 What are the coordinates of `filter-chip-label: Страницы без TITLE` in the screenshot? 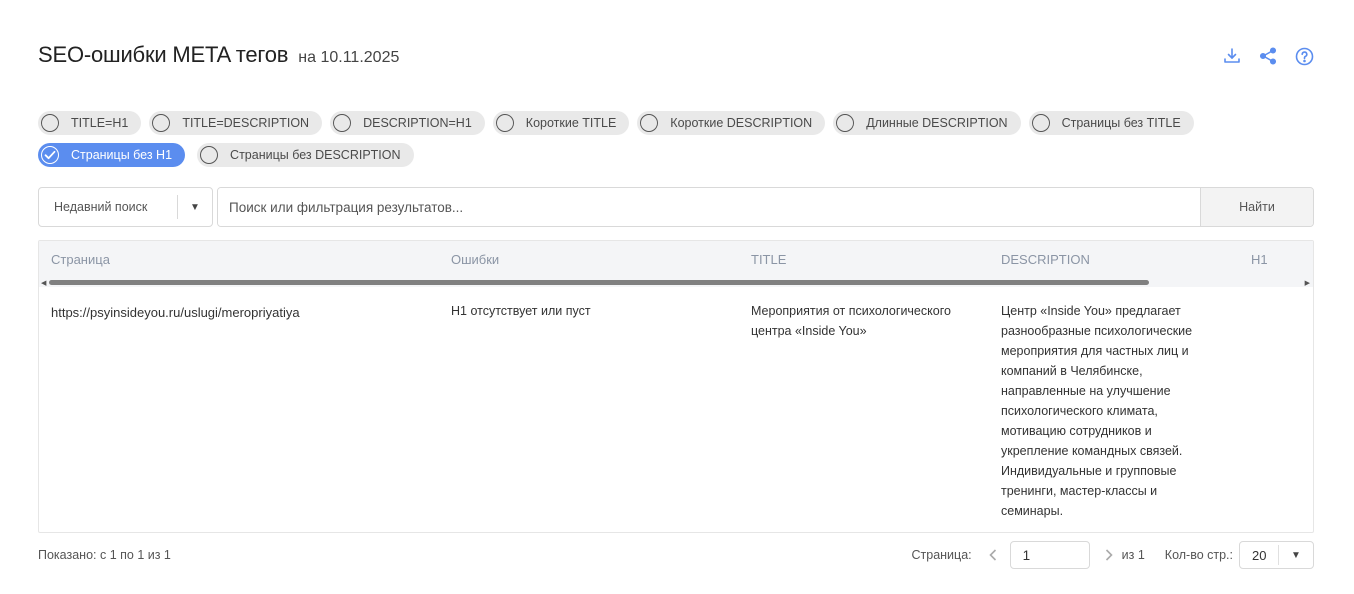 It's located at (1121, 123).